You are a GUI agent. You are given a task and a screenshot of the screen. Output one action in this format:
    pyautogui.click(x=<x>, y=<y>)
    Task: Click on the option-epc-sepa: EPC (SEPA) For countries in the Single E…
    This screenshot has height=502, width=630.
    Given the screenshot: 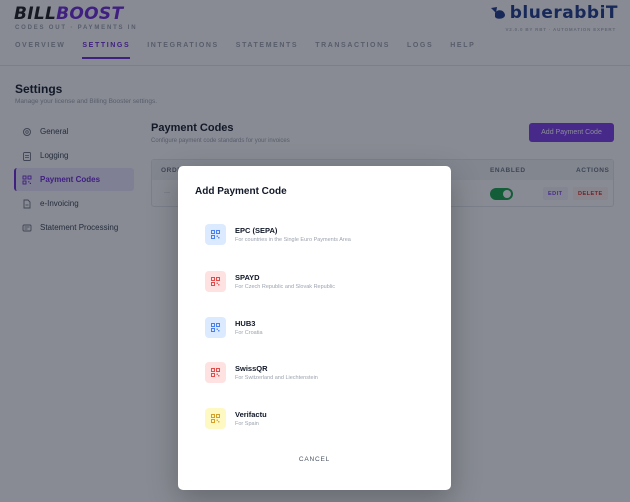 What is the action you would take?
    pyautogui.click(x=314, y=234)
    